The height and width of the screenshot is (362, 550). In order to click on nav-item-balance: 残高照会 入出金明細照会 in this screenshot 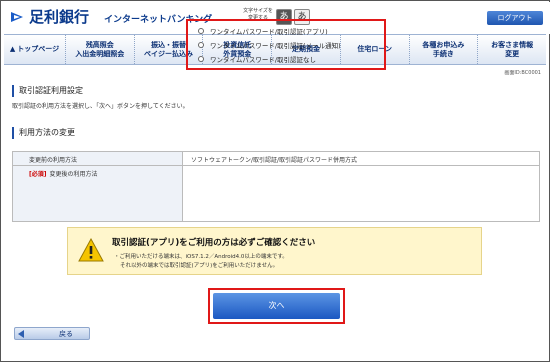, I will do `click(100, 49)`.